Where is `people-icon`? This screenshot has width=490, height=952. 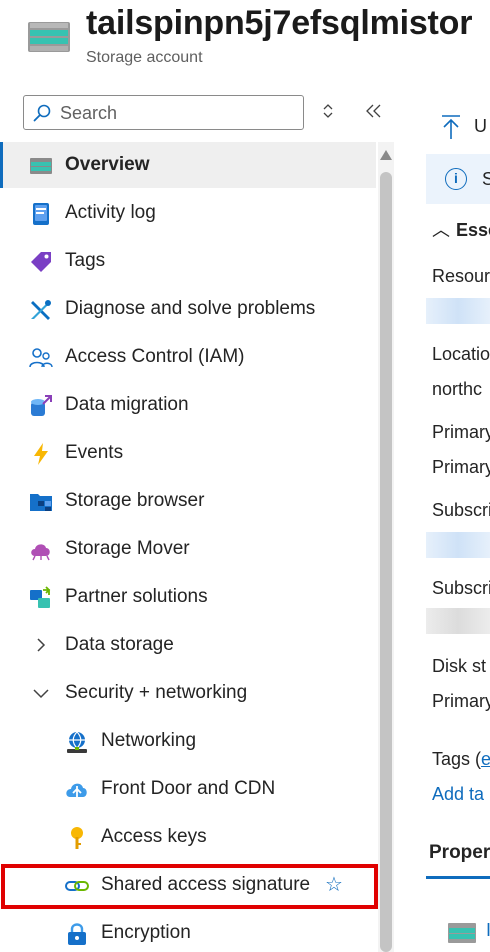 people-icon is located at coordinates (41, 358).